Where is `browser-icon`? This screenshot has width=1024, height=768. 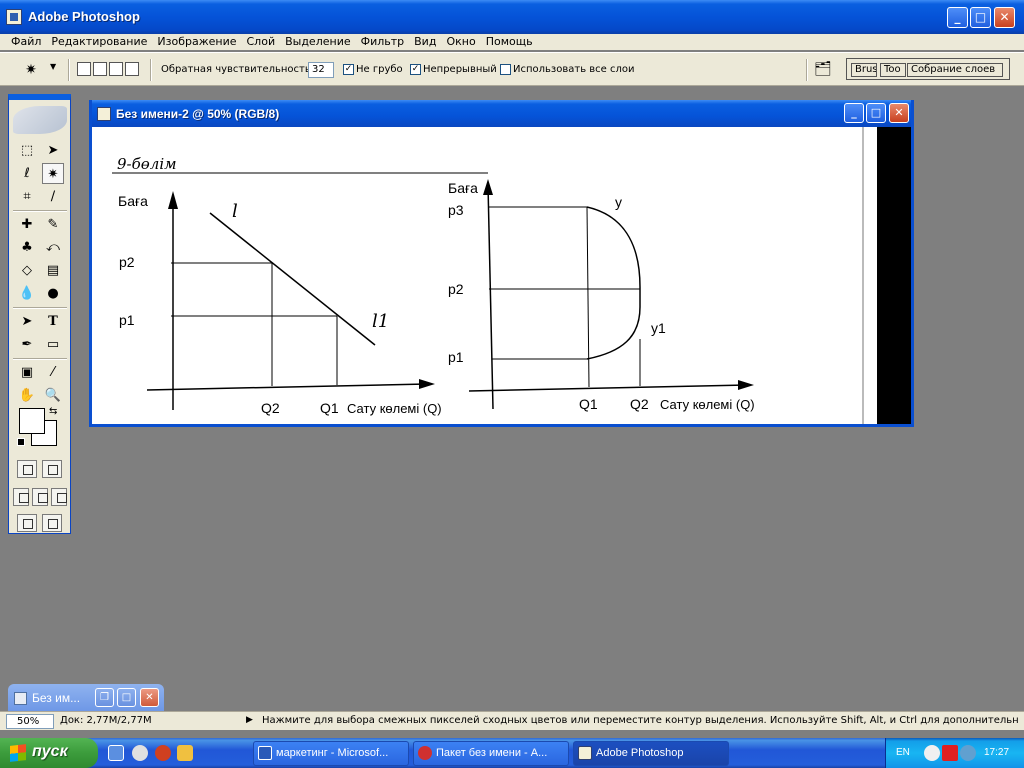
browser-icon is located at coordinates (163, 753).